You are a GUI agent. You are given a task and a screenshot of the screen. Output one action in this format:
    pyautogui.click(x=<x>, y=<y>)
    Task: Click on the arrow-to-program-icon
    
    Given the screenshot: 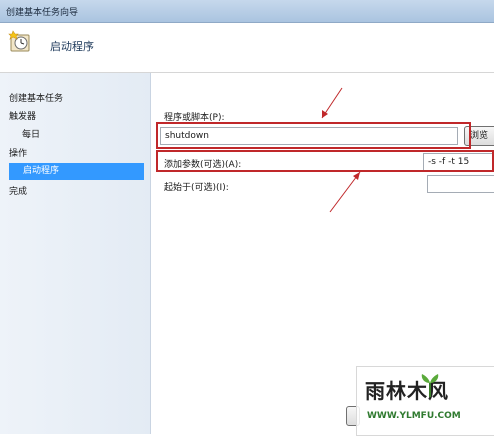 What is the action you would take?
    pyautogui.click(x=332, y=103)
    